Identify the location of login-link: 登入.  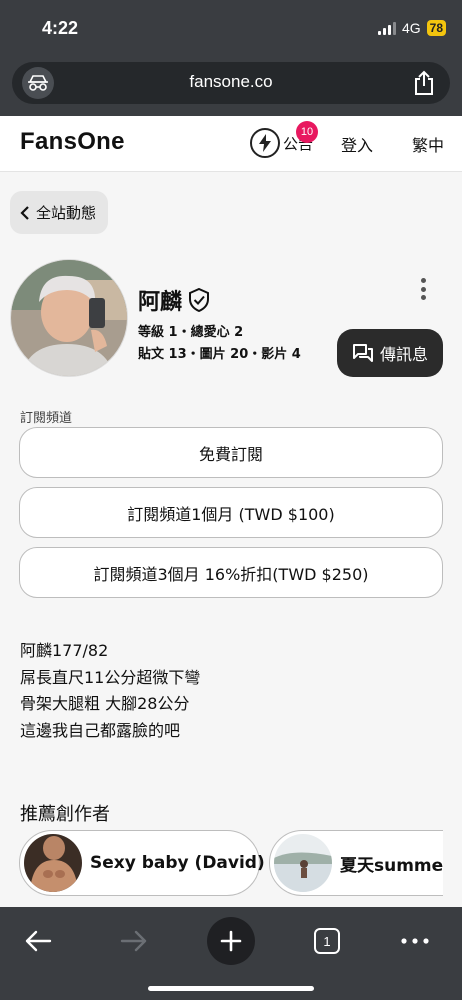
(357, 144).